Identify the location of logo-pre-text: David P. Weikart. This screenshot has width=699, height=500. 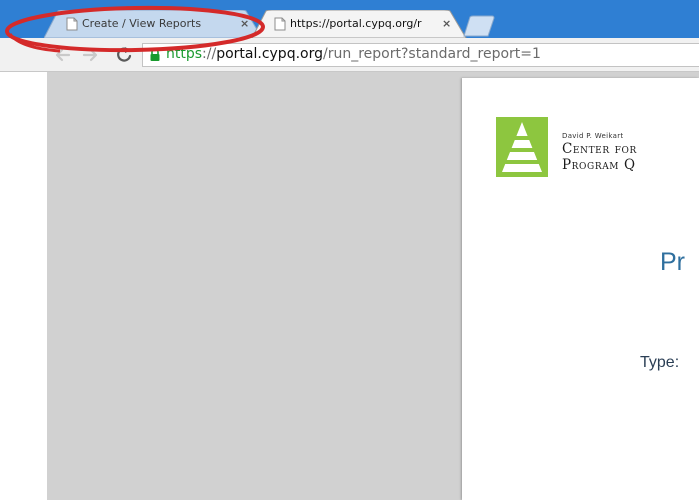
(593, 136).